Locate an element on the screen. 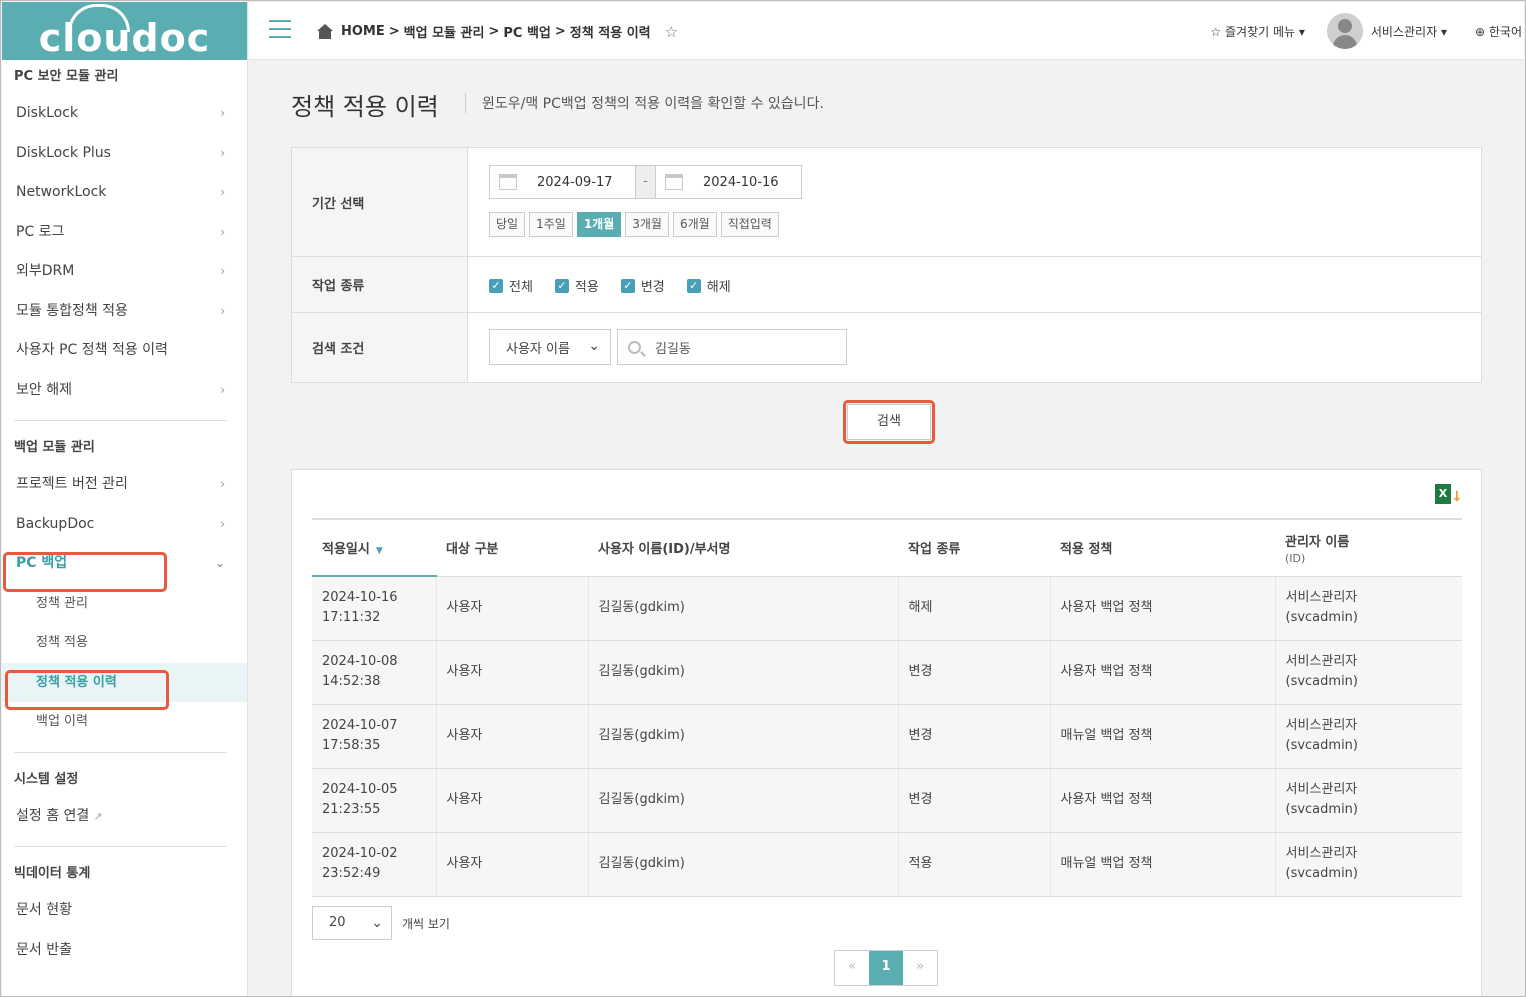  sidebar-item-label: 문서 반출 is located at coordinates (44, 949).